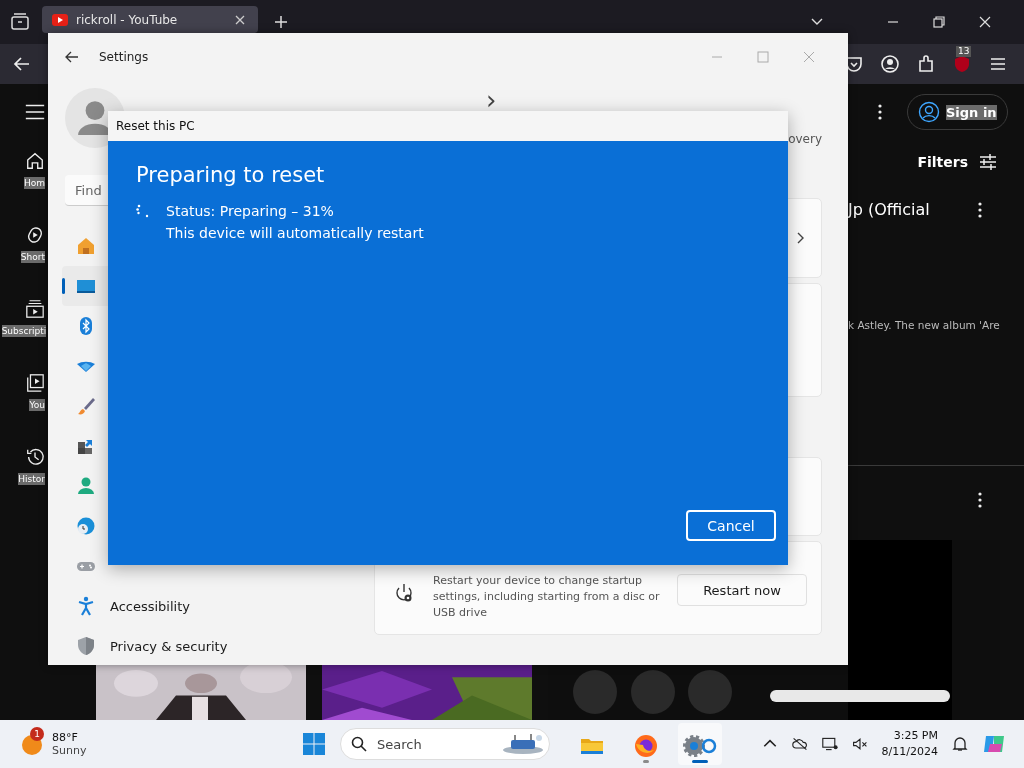 The image size is (1024, 768). Describe the element at coordinates (231, 175) in the screenshot. I see `dialog-heading: Preparing to reset` at that location.